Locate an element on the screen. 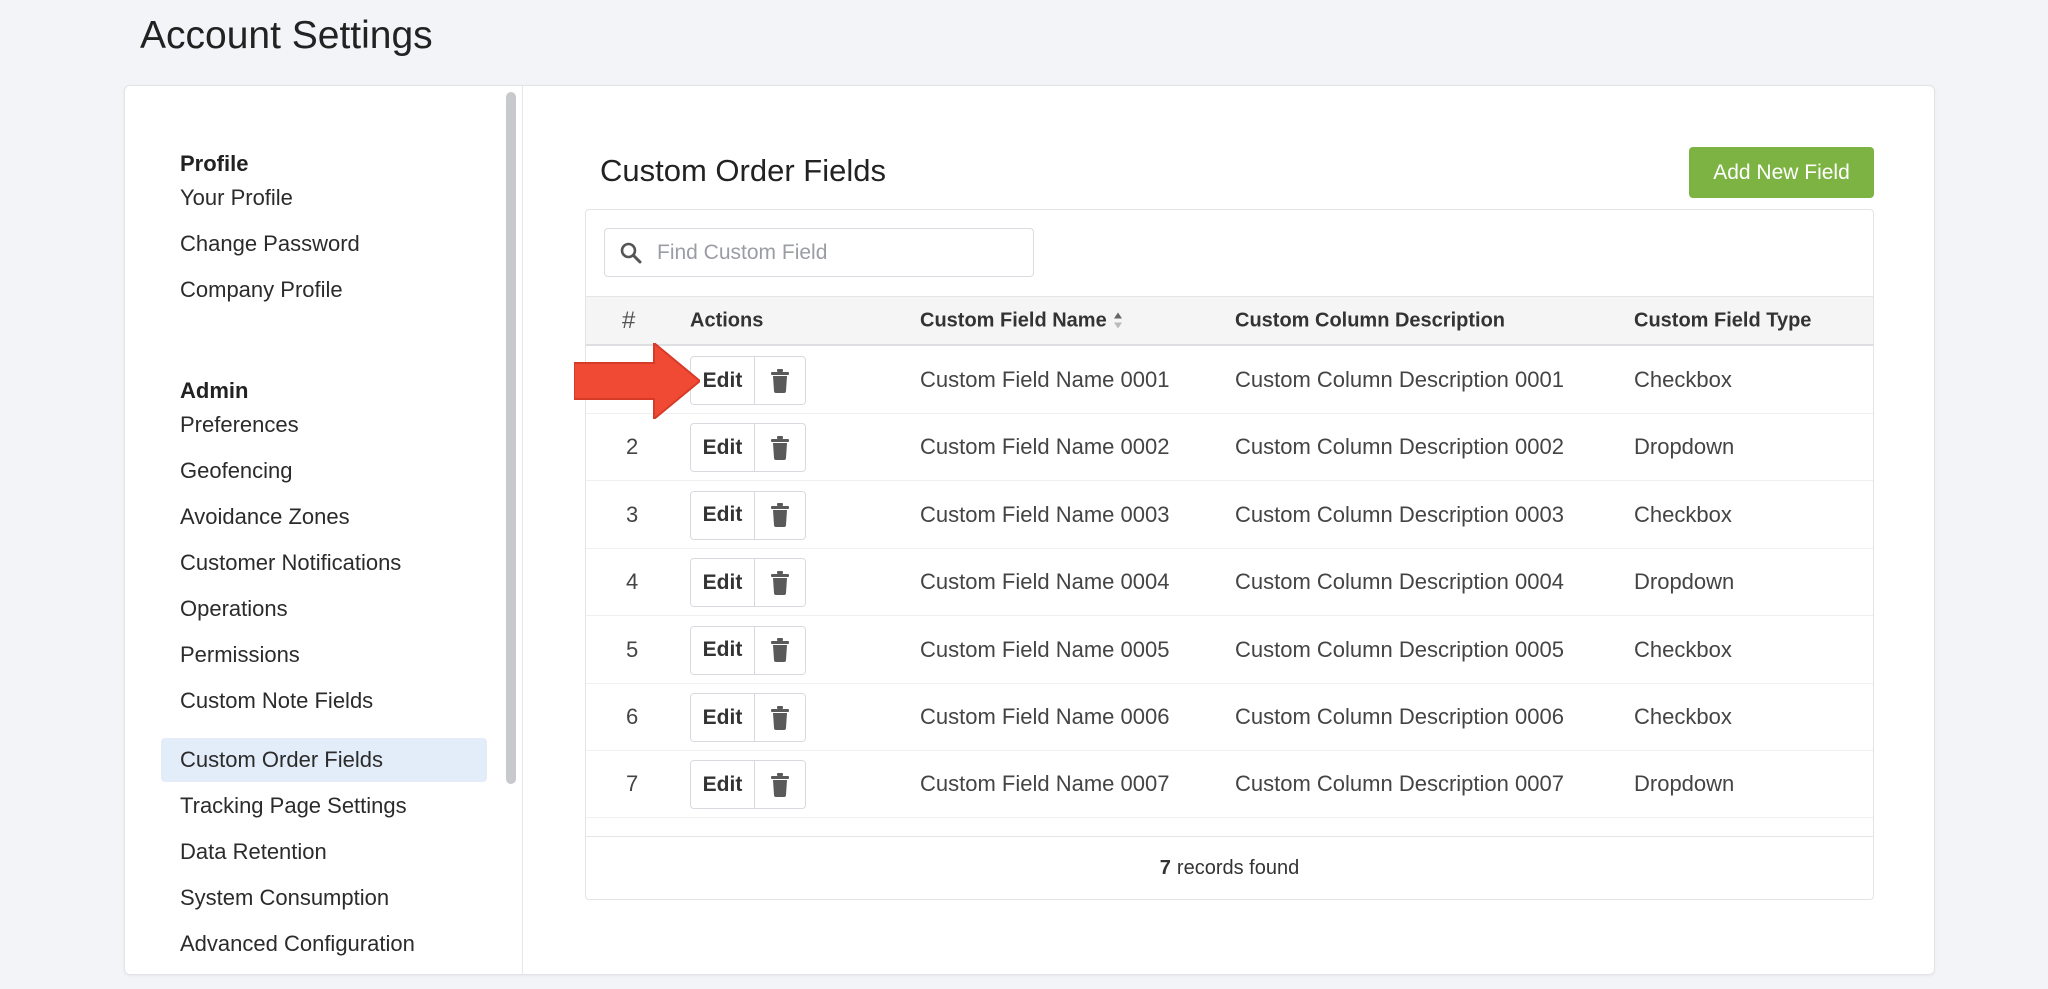 Image resolution: width=2048 pixels, height=989 pixels. row-number: 4 is located at coordinates (632, 582).